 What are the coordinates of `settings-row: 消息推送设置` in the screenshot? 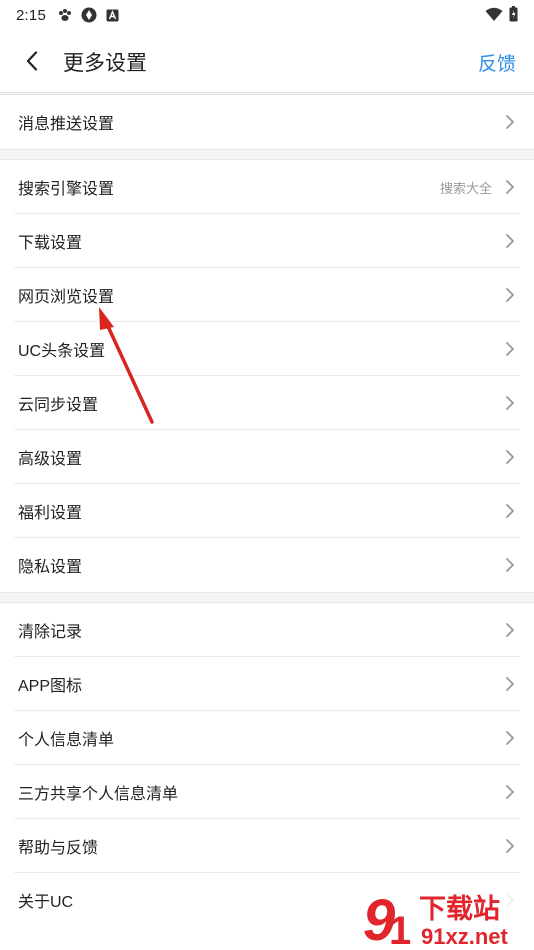 It's located at (267, 122).